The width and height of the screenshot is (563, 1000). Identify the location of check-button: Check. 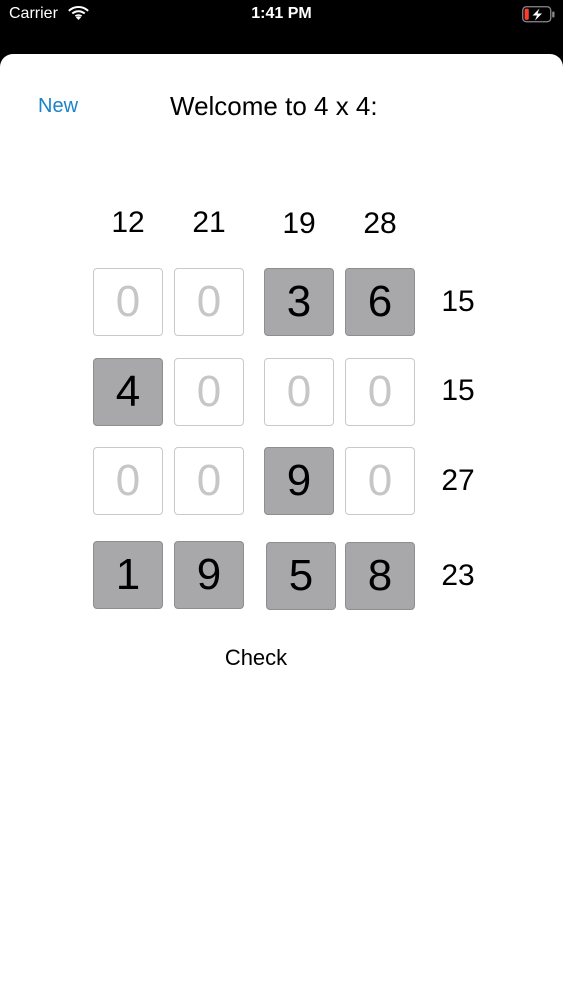
(256, 658).